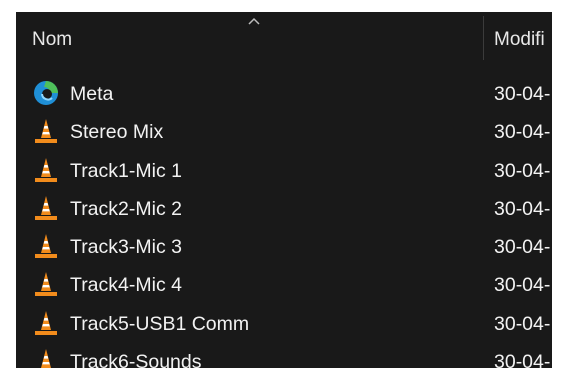 This screenshot has width=561, height=368. What do you see at coordinates (284, 323) in the screenshot?
I see `file-row: Track5-USB1 Comm 30-04-` at bounding box center [284, 323].